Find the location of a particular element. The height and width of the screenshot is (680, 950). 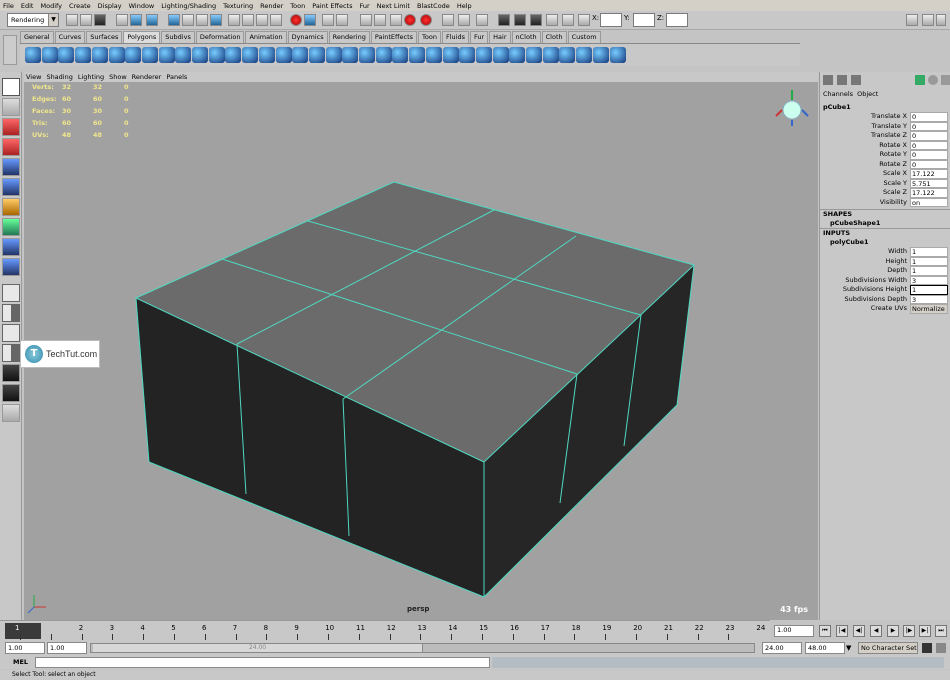

ipr-render-icon is located at coordinates (448, 20).